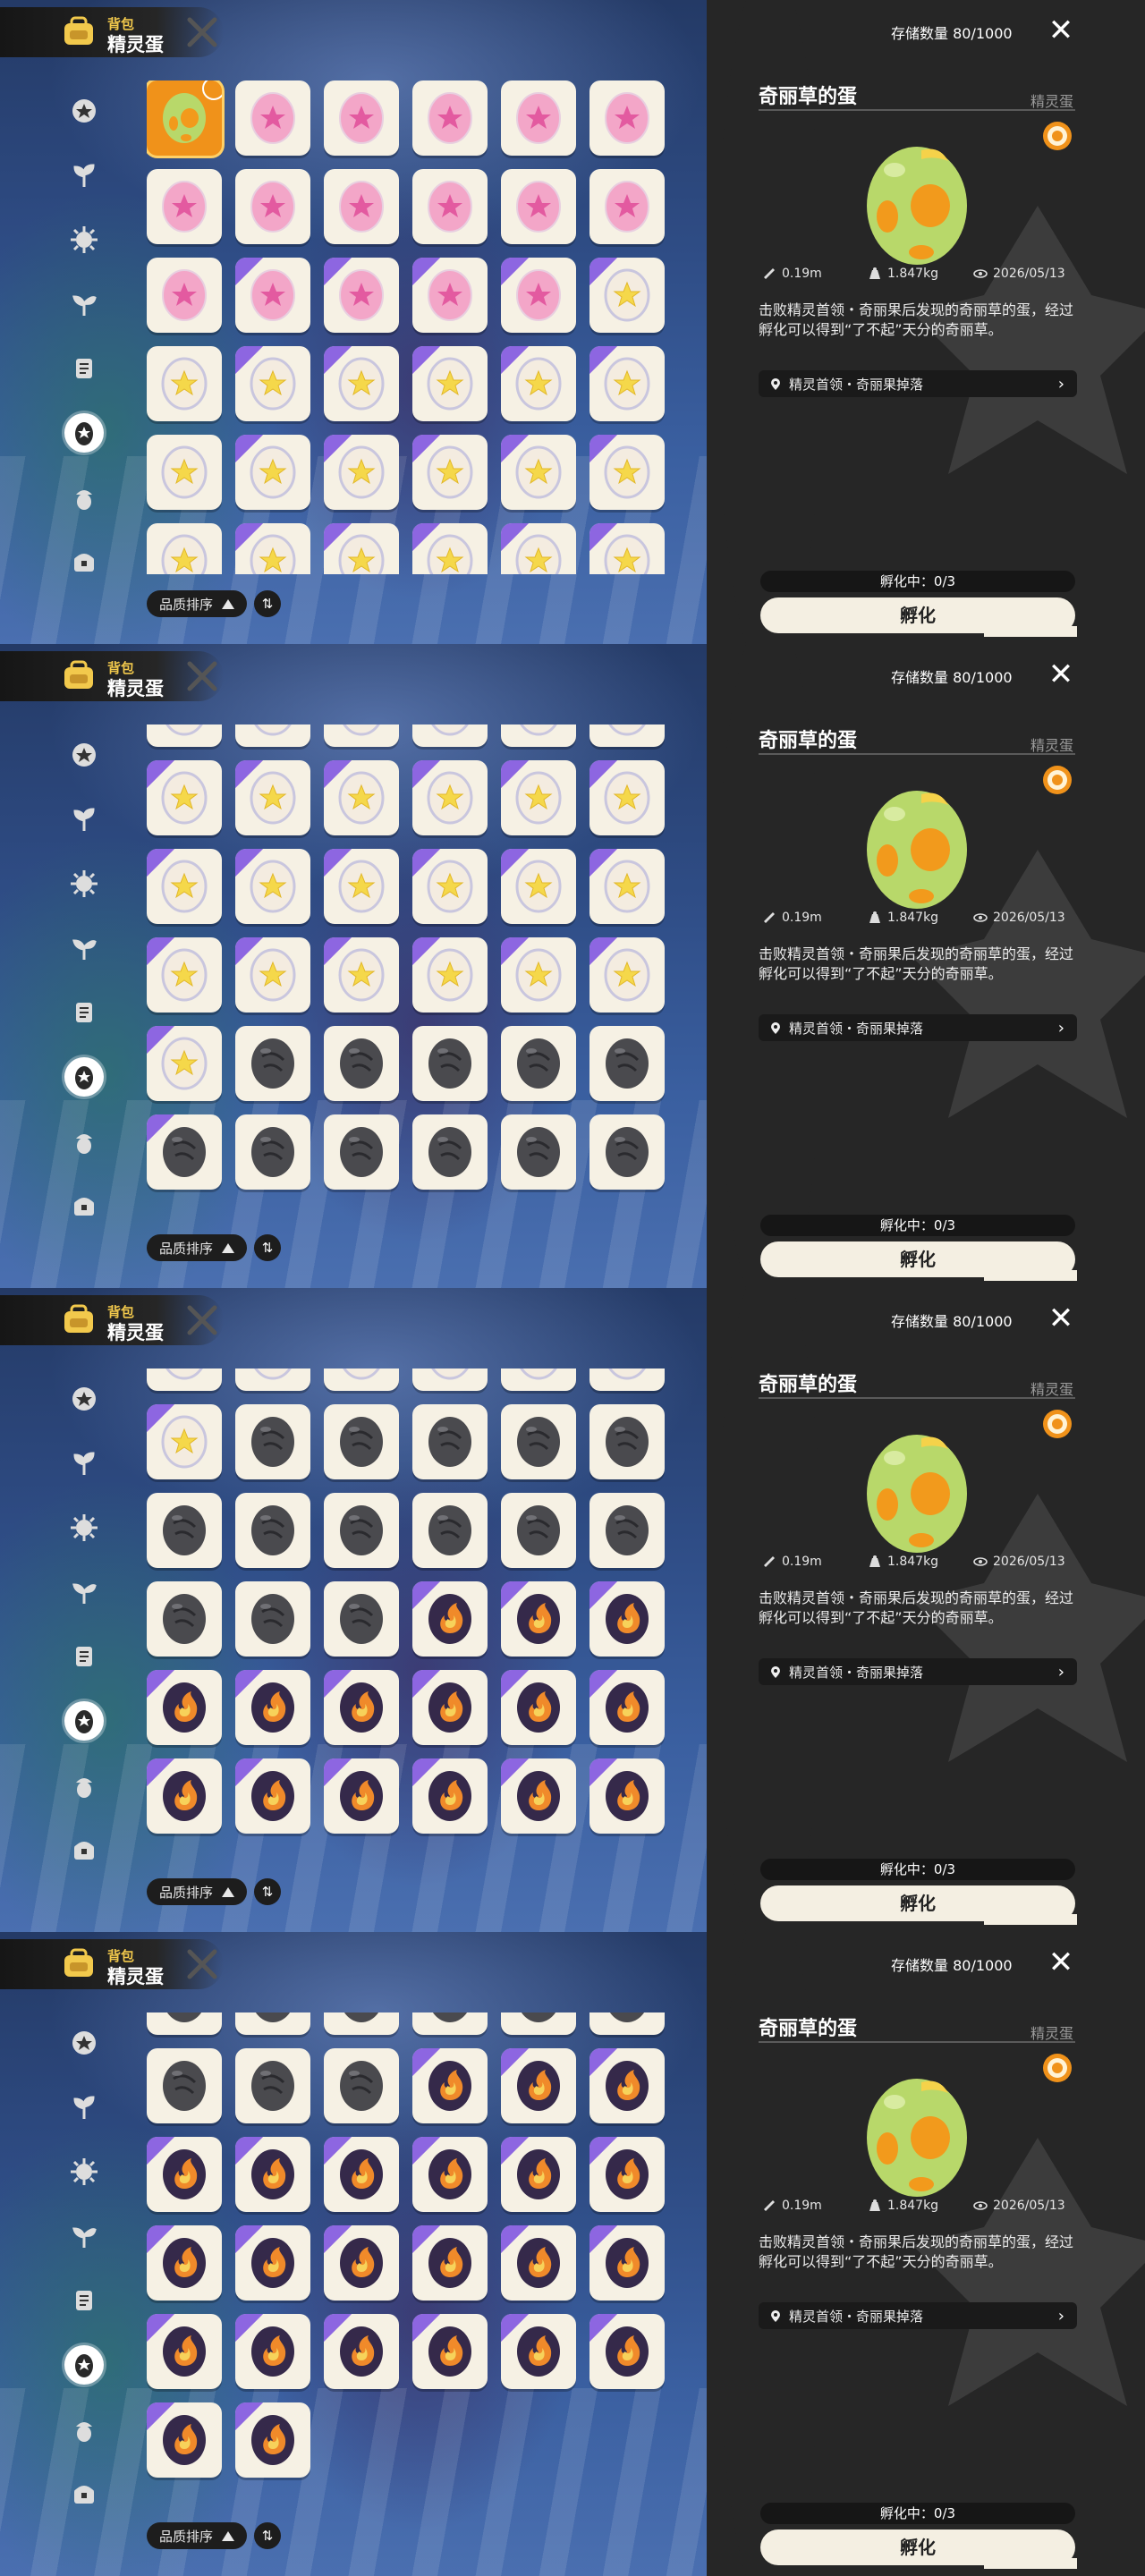 The width and height of the screenshot is (1145, 2576). I want to click on sort-toggle-icon: ⇅, so click(267, 603).